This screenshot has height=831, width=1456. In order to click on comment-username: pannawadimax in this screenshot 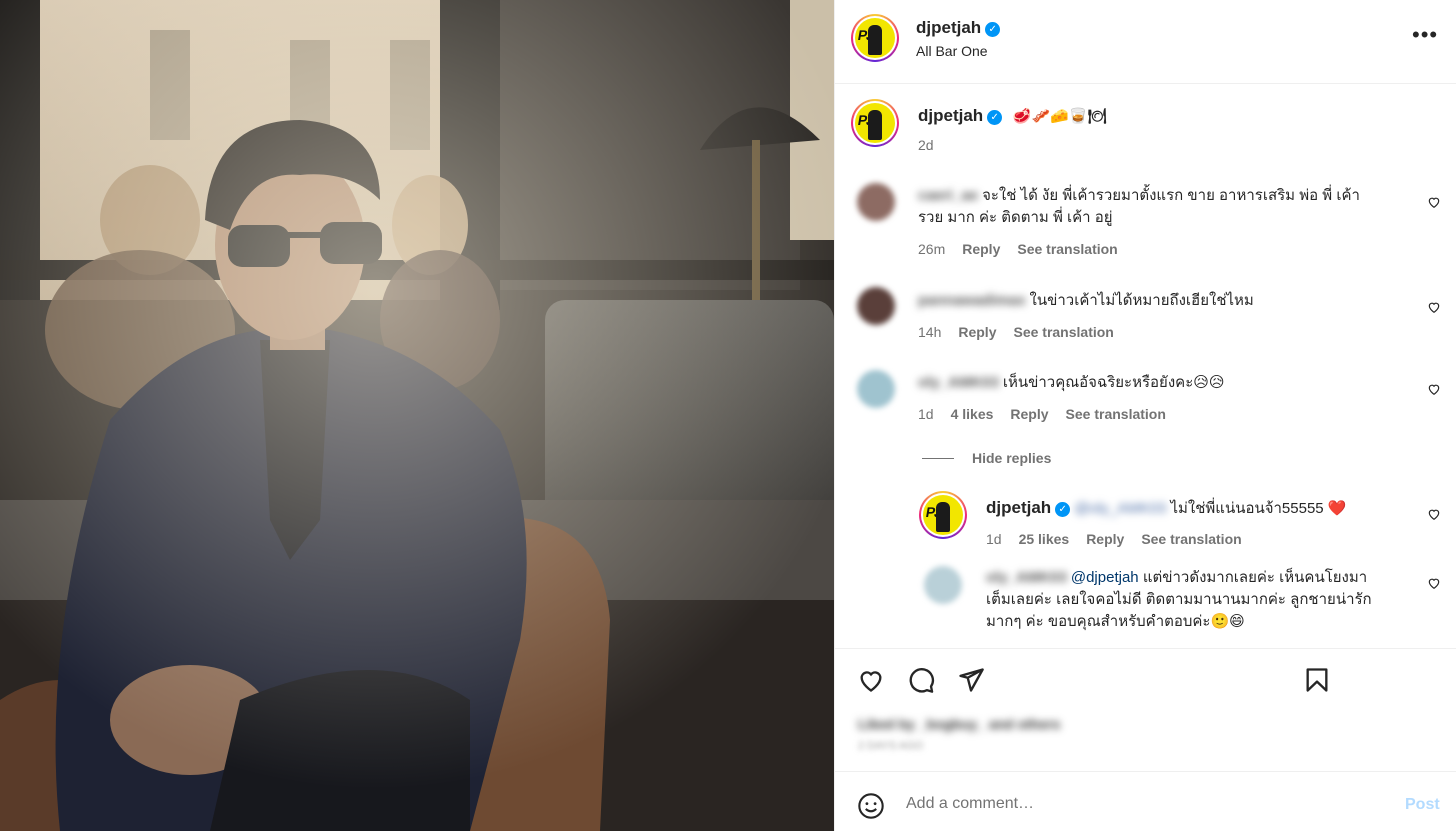, I will do `click(972, 301)`.